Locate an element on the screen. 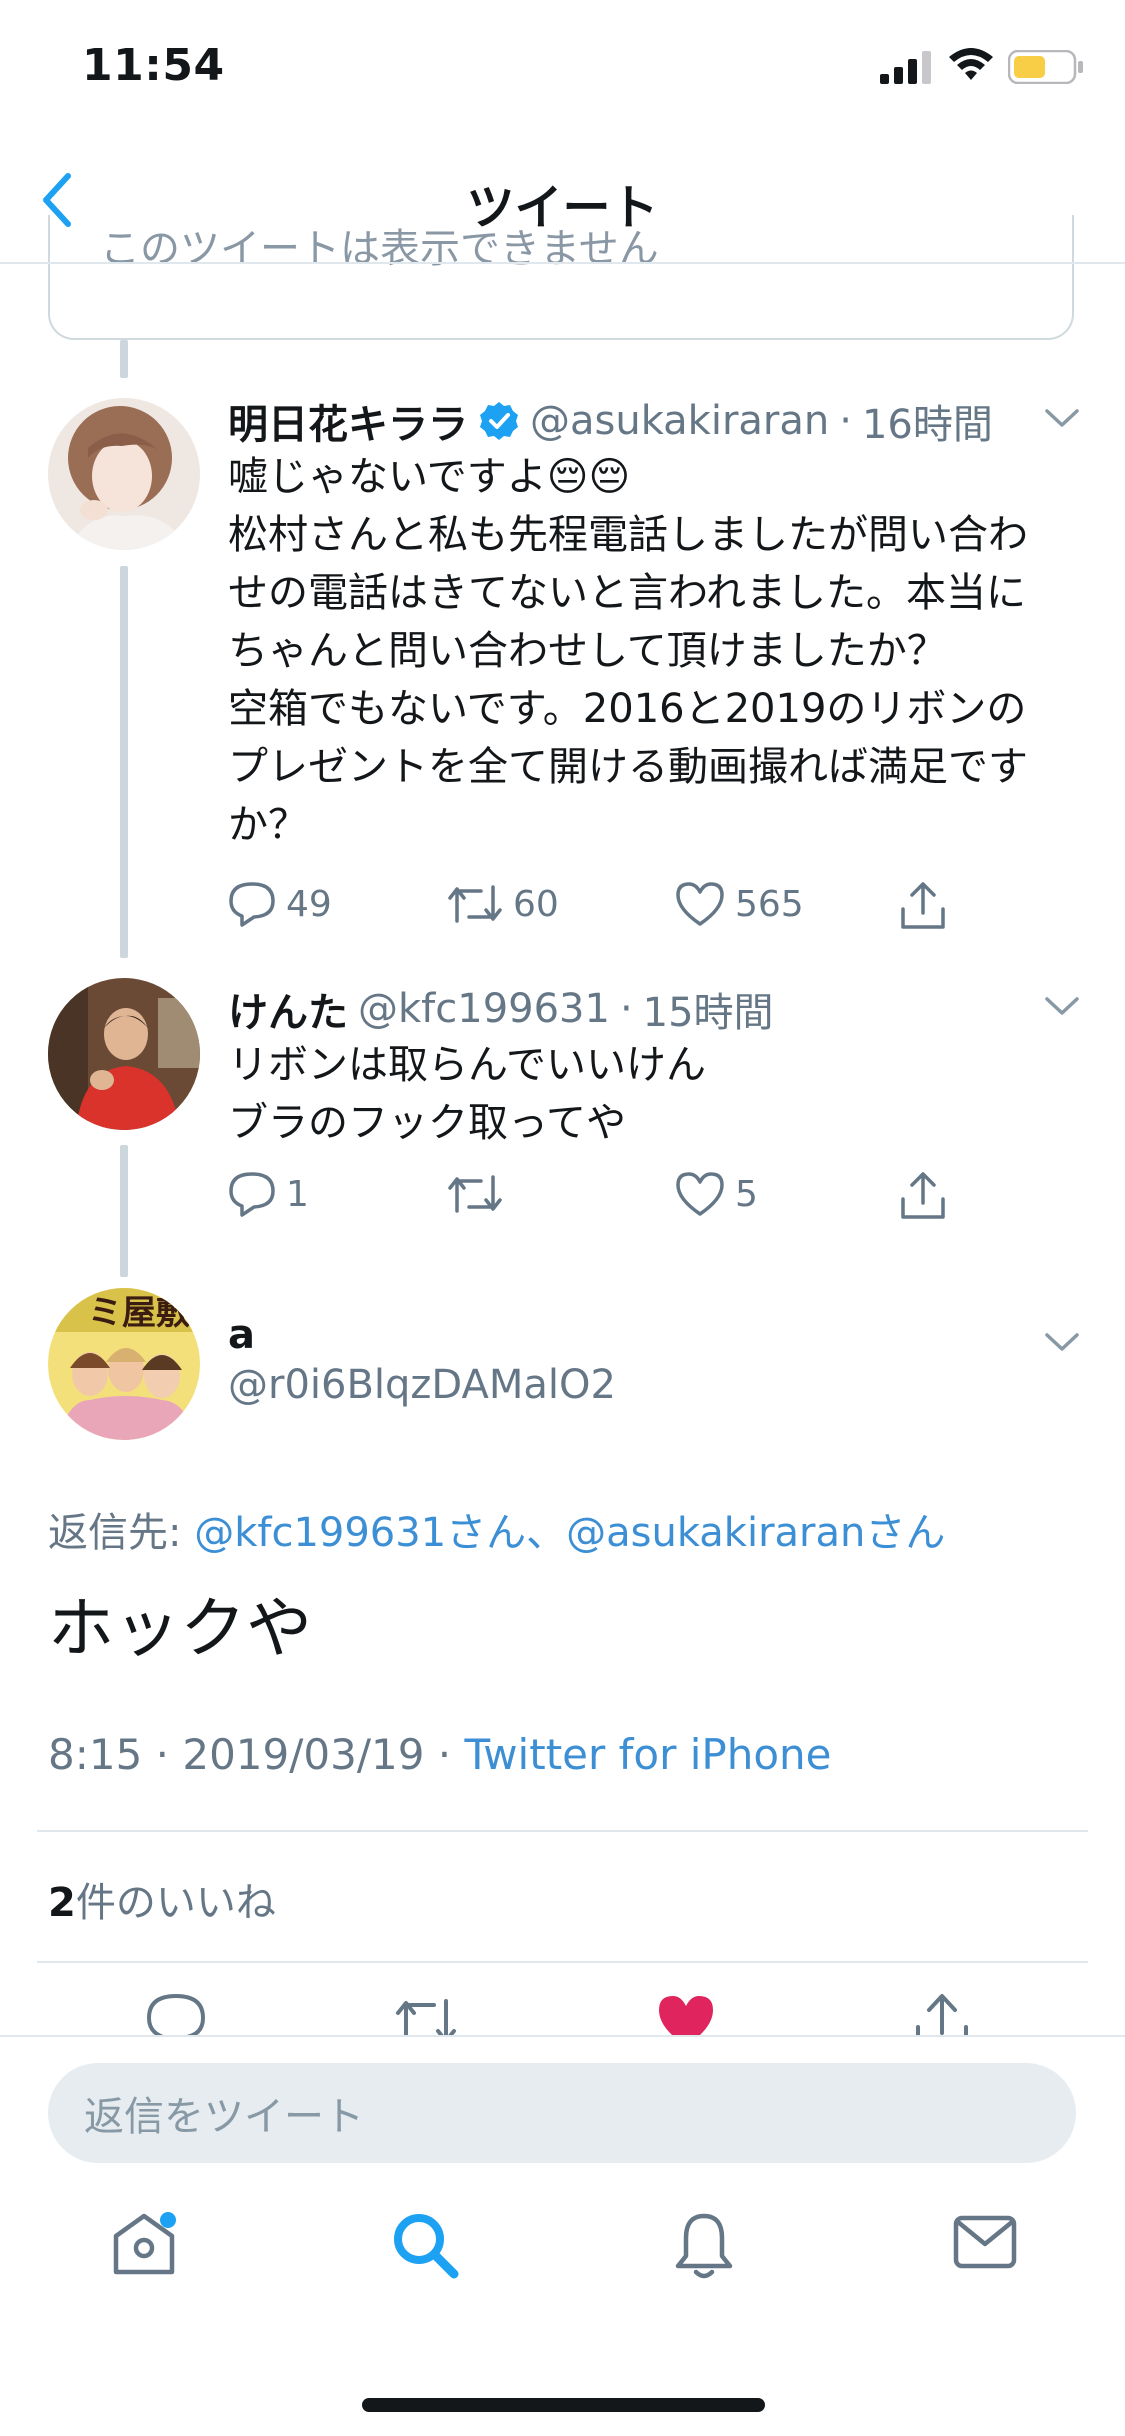 The height and width of the screenshot is (2436, 1125). tweet-line: 松村さんと私も先程電話しましたが問い合わ is located at coordinates (628, 535).